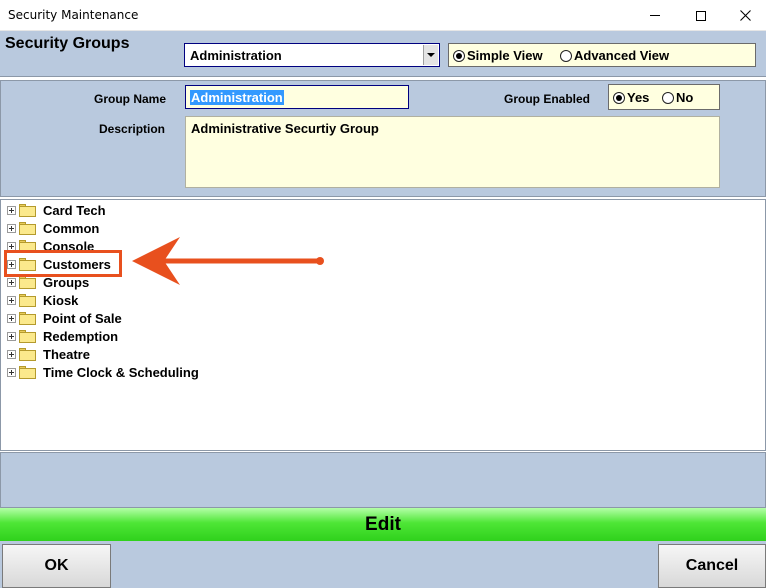 This screenshot has width=766, height=588. What do you see at coordinates (67, 43) in the screenshot?
I see `page-title: Security Groups` at bounding box center [67, 43].